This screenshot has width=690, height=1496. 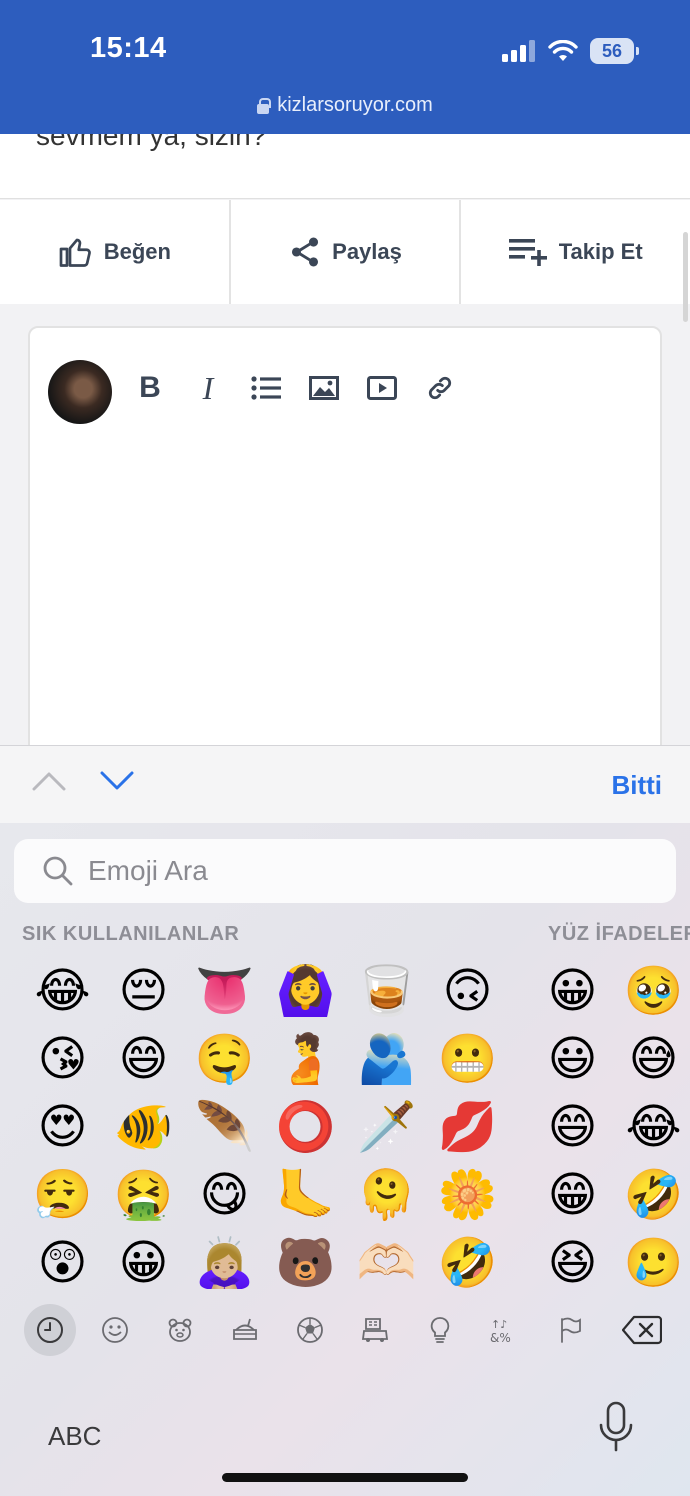 I want to click on address-bar: kizlarsoruyor.com, so click(x=345, y=105).